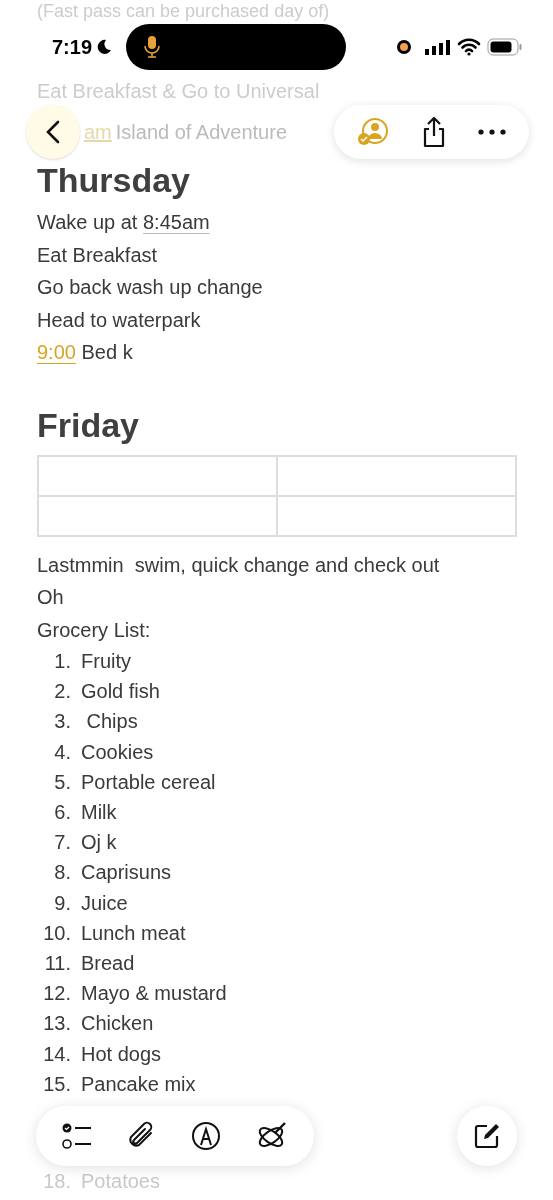 The image size is (553, 1200). I want to click on list-item-text: Fruity, so click(106, 661).